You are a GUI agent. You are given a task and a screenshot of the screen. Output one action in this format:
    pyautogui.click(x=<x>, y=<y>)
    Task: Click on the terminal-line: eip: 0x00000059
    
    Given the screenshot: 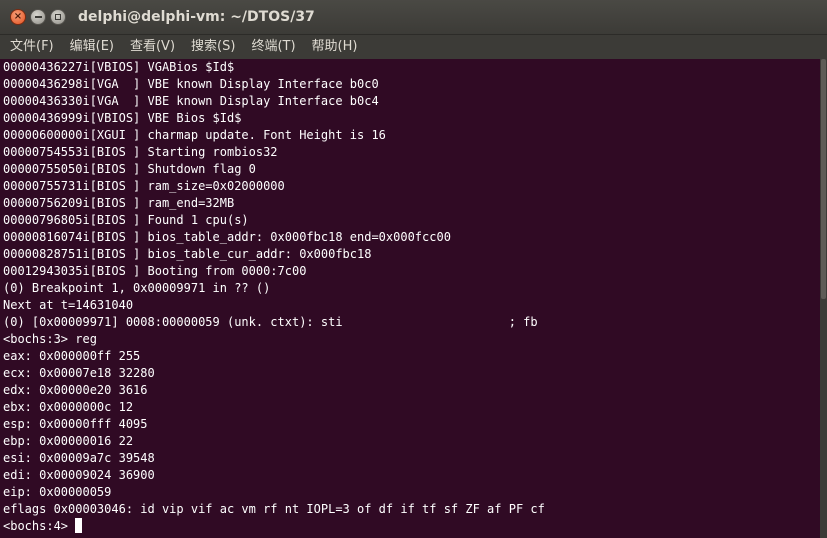 What is the action you would take?
    pyautogui.click(x=57, y=492)
    